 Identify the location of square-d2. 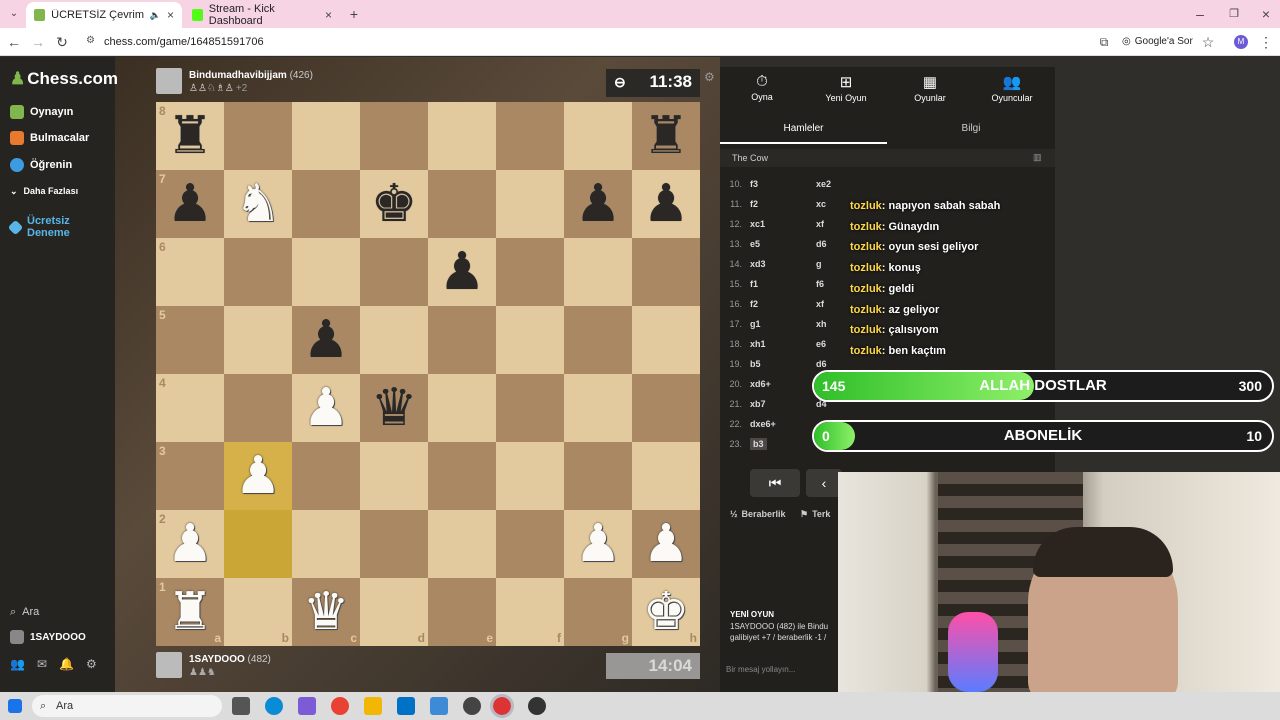
(394, 544).